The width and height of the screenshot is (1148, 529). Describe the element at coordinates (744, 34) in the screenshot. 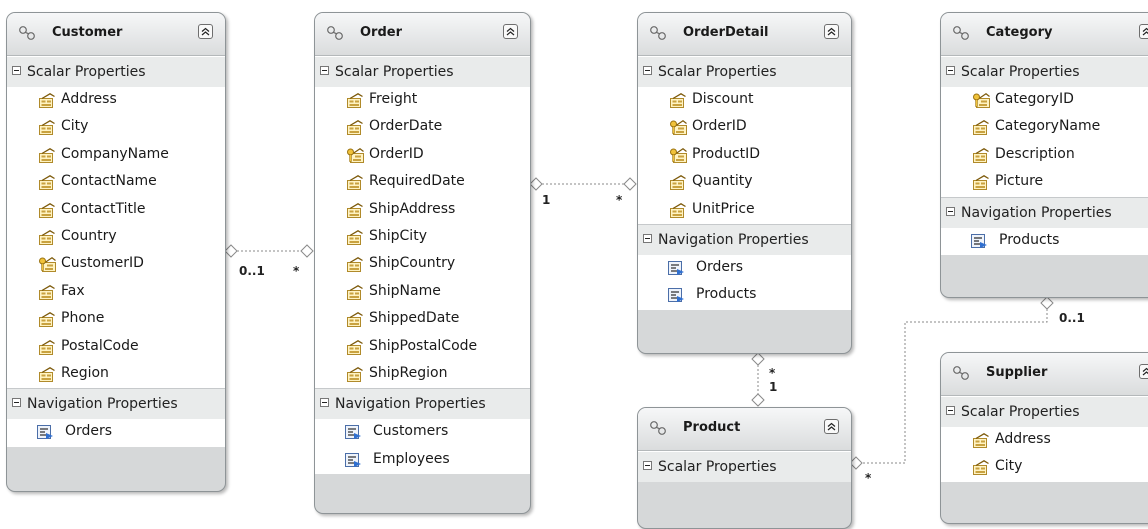

I see `entity-header: OrderDetail` at that location.